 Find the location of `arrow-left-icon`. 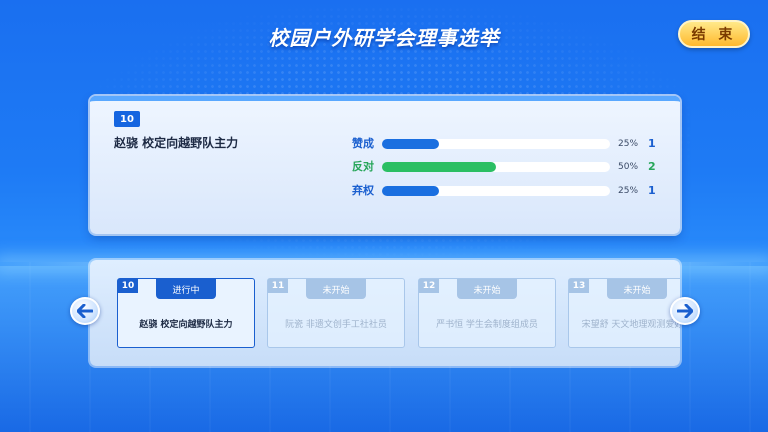

arrow-left-icon is located at coordinates (85, 311).